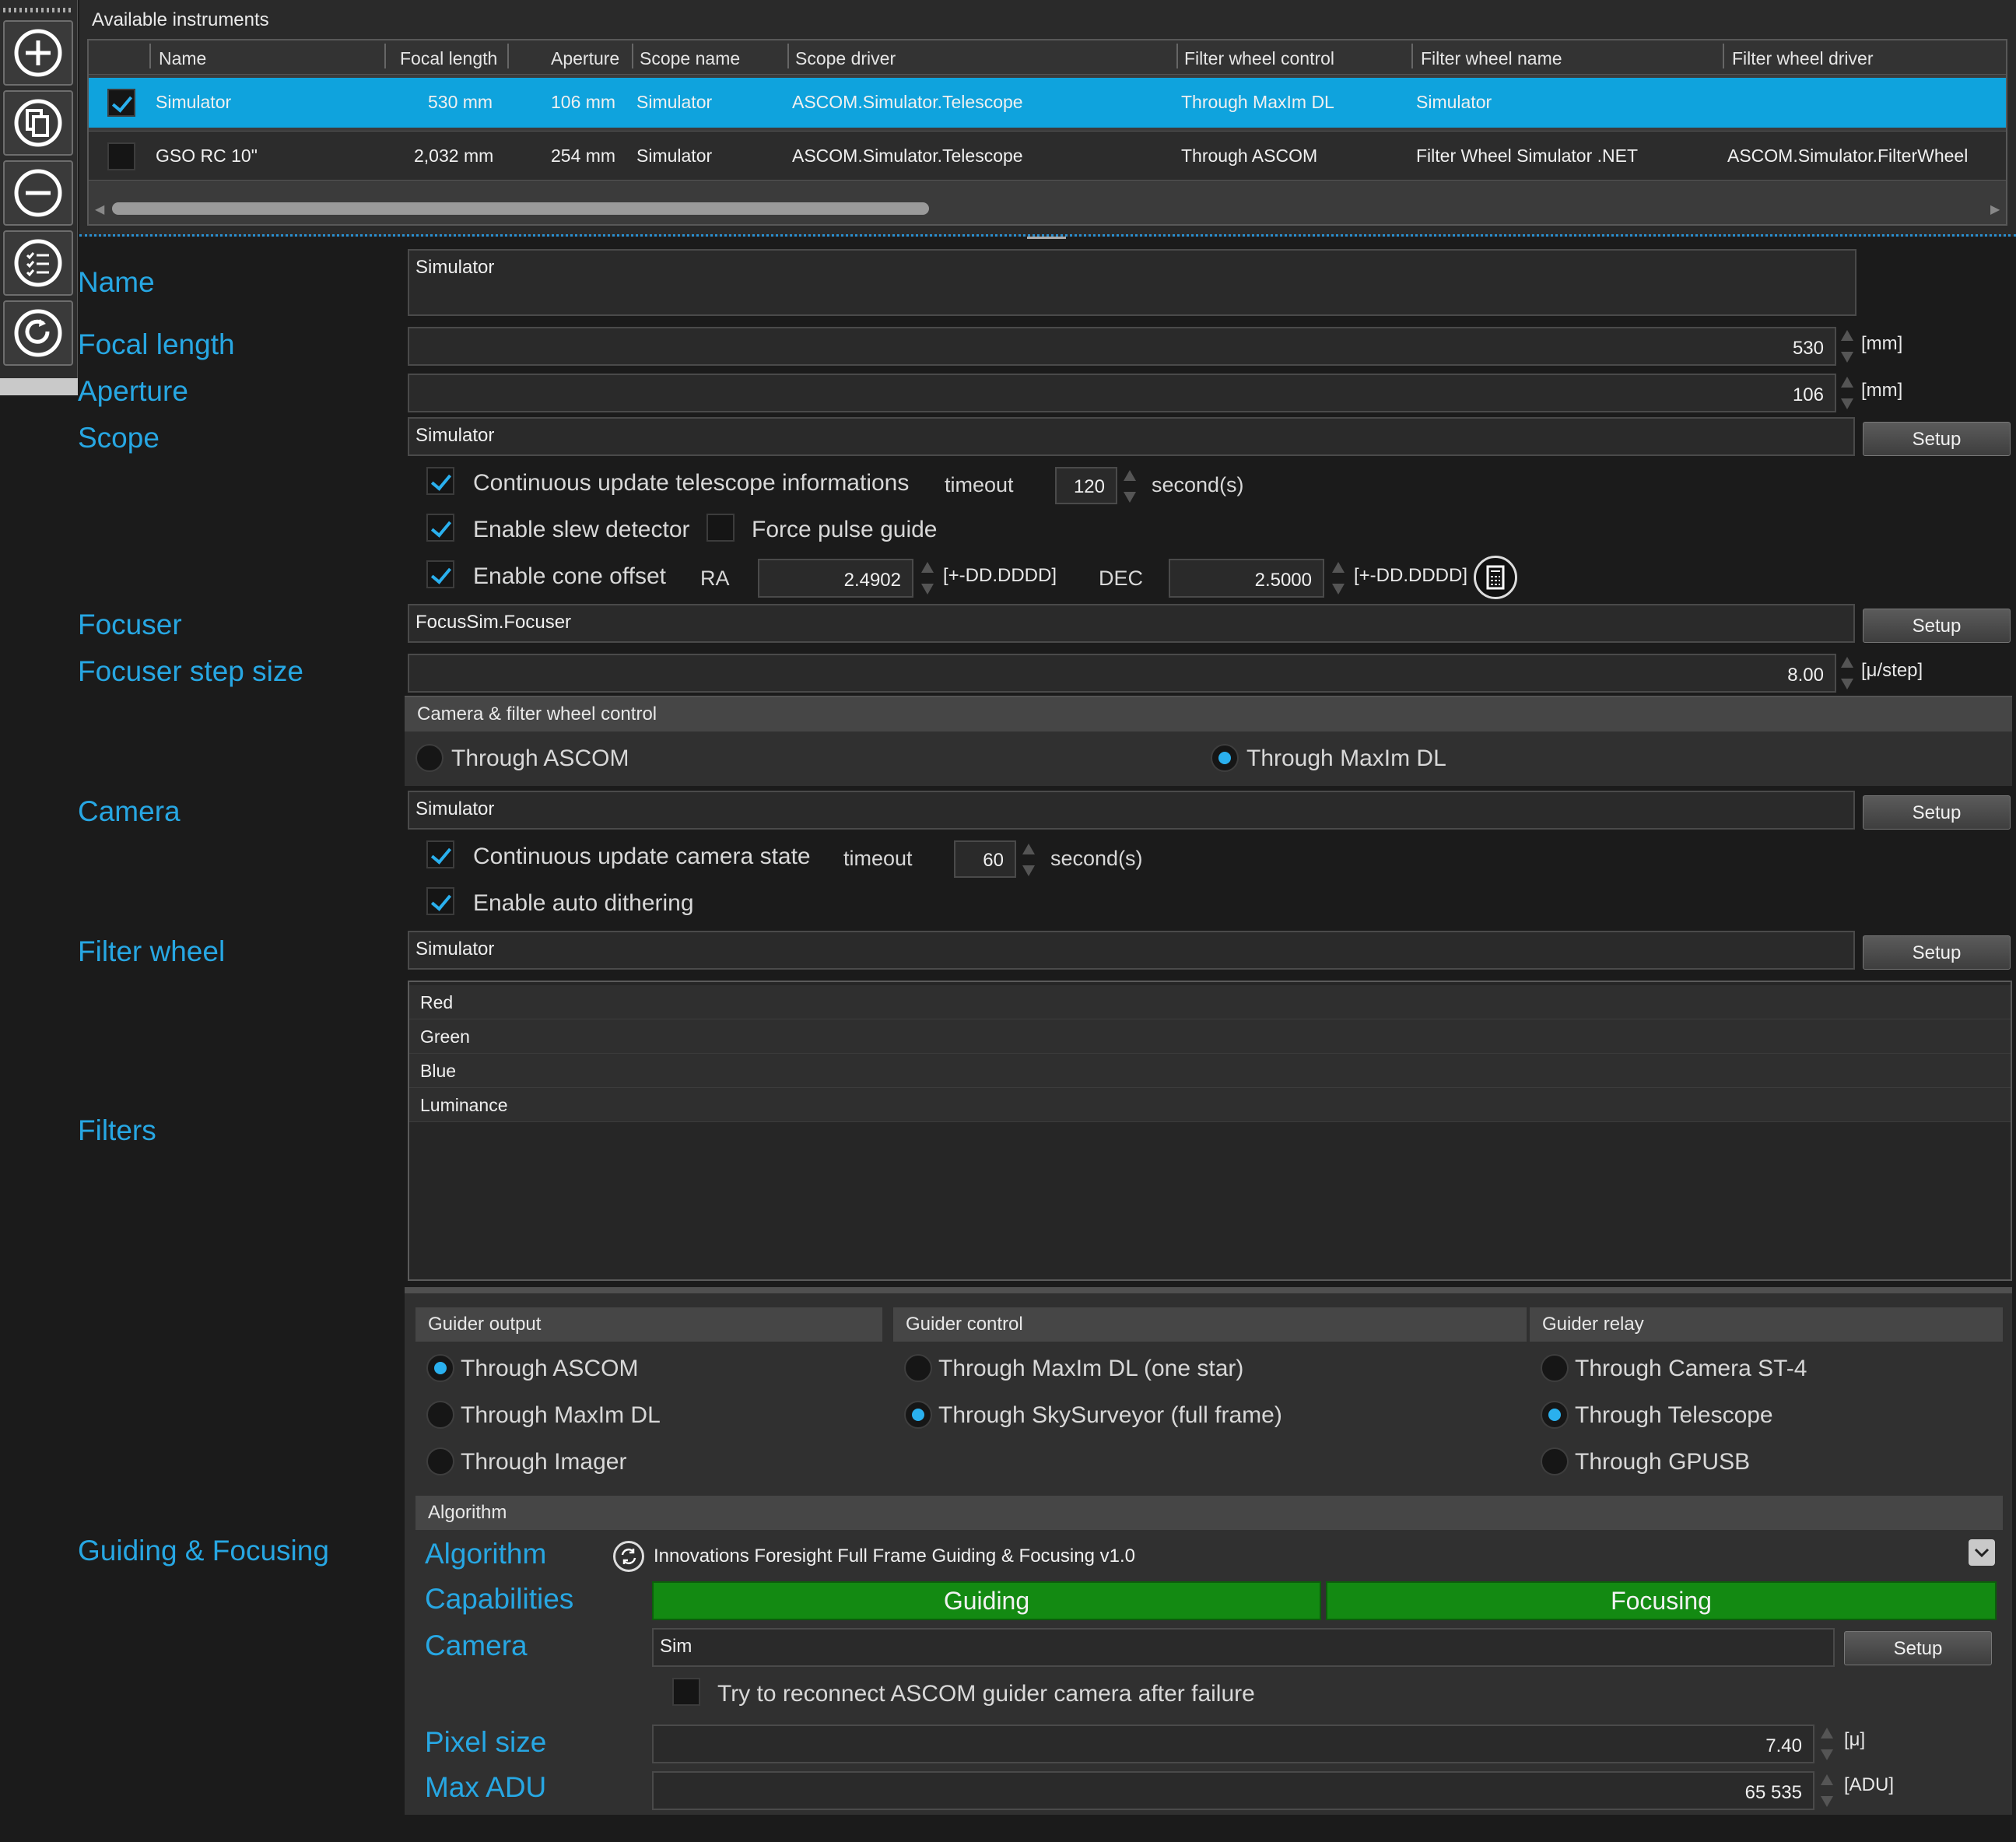 The width and height of the screenshot is (2016, 1842). Describe the element at coordinates (38, 10) in the screenshot. I see `toolbar-grip` at that location.